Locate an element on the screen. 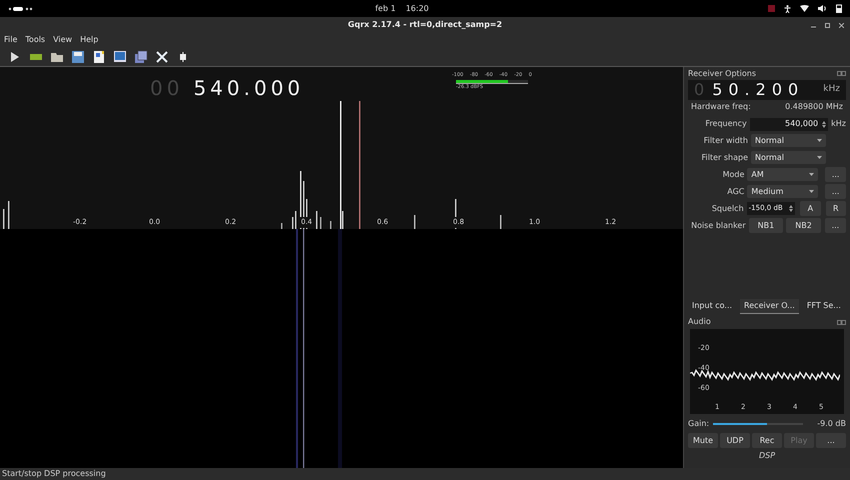 This screenshot has width=850, height=480. audio-button: Mute is located at coordinates (703, 440).